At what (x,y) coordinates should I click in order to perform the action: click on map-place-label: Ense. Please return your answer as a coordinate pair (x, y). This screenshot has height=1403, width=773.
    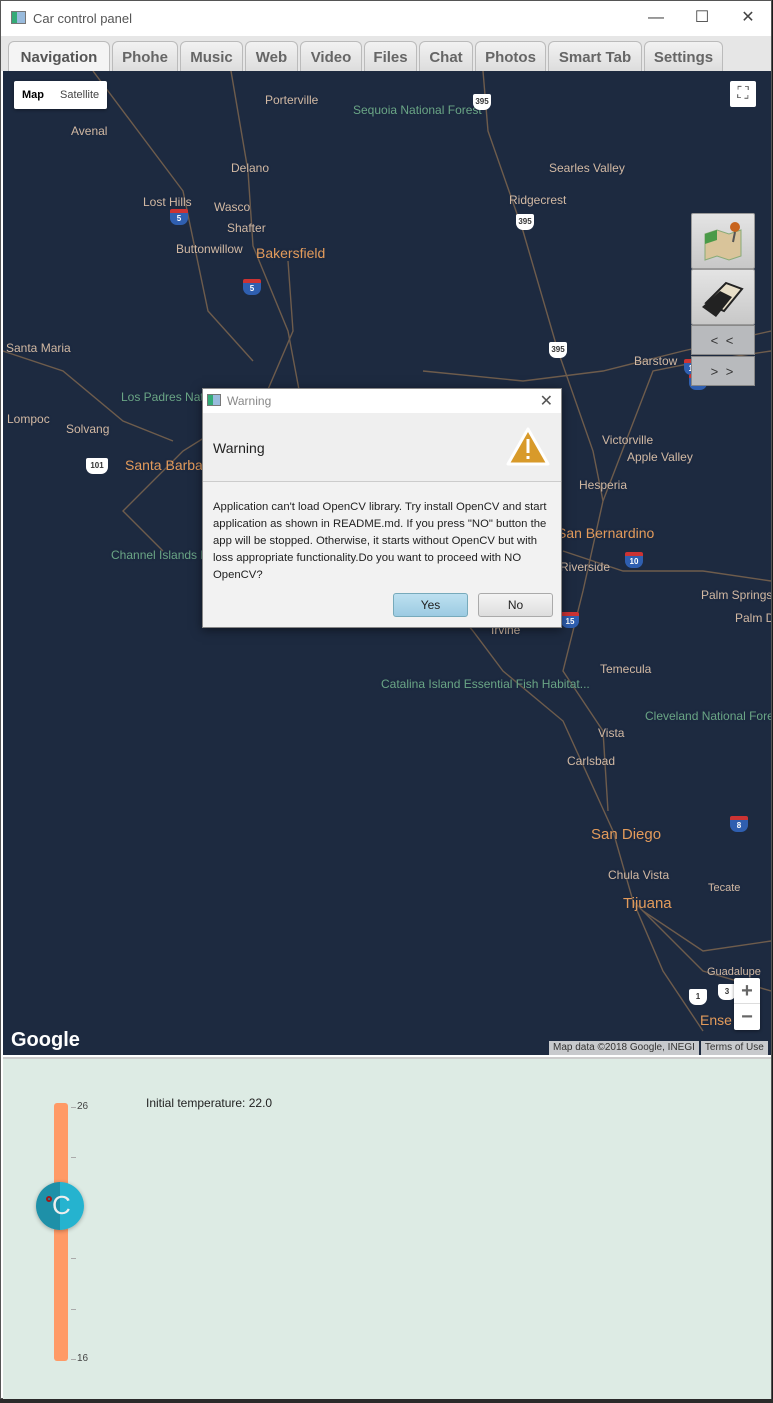
    Looking at the image, I should click on (716, 1020).